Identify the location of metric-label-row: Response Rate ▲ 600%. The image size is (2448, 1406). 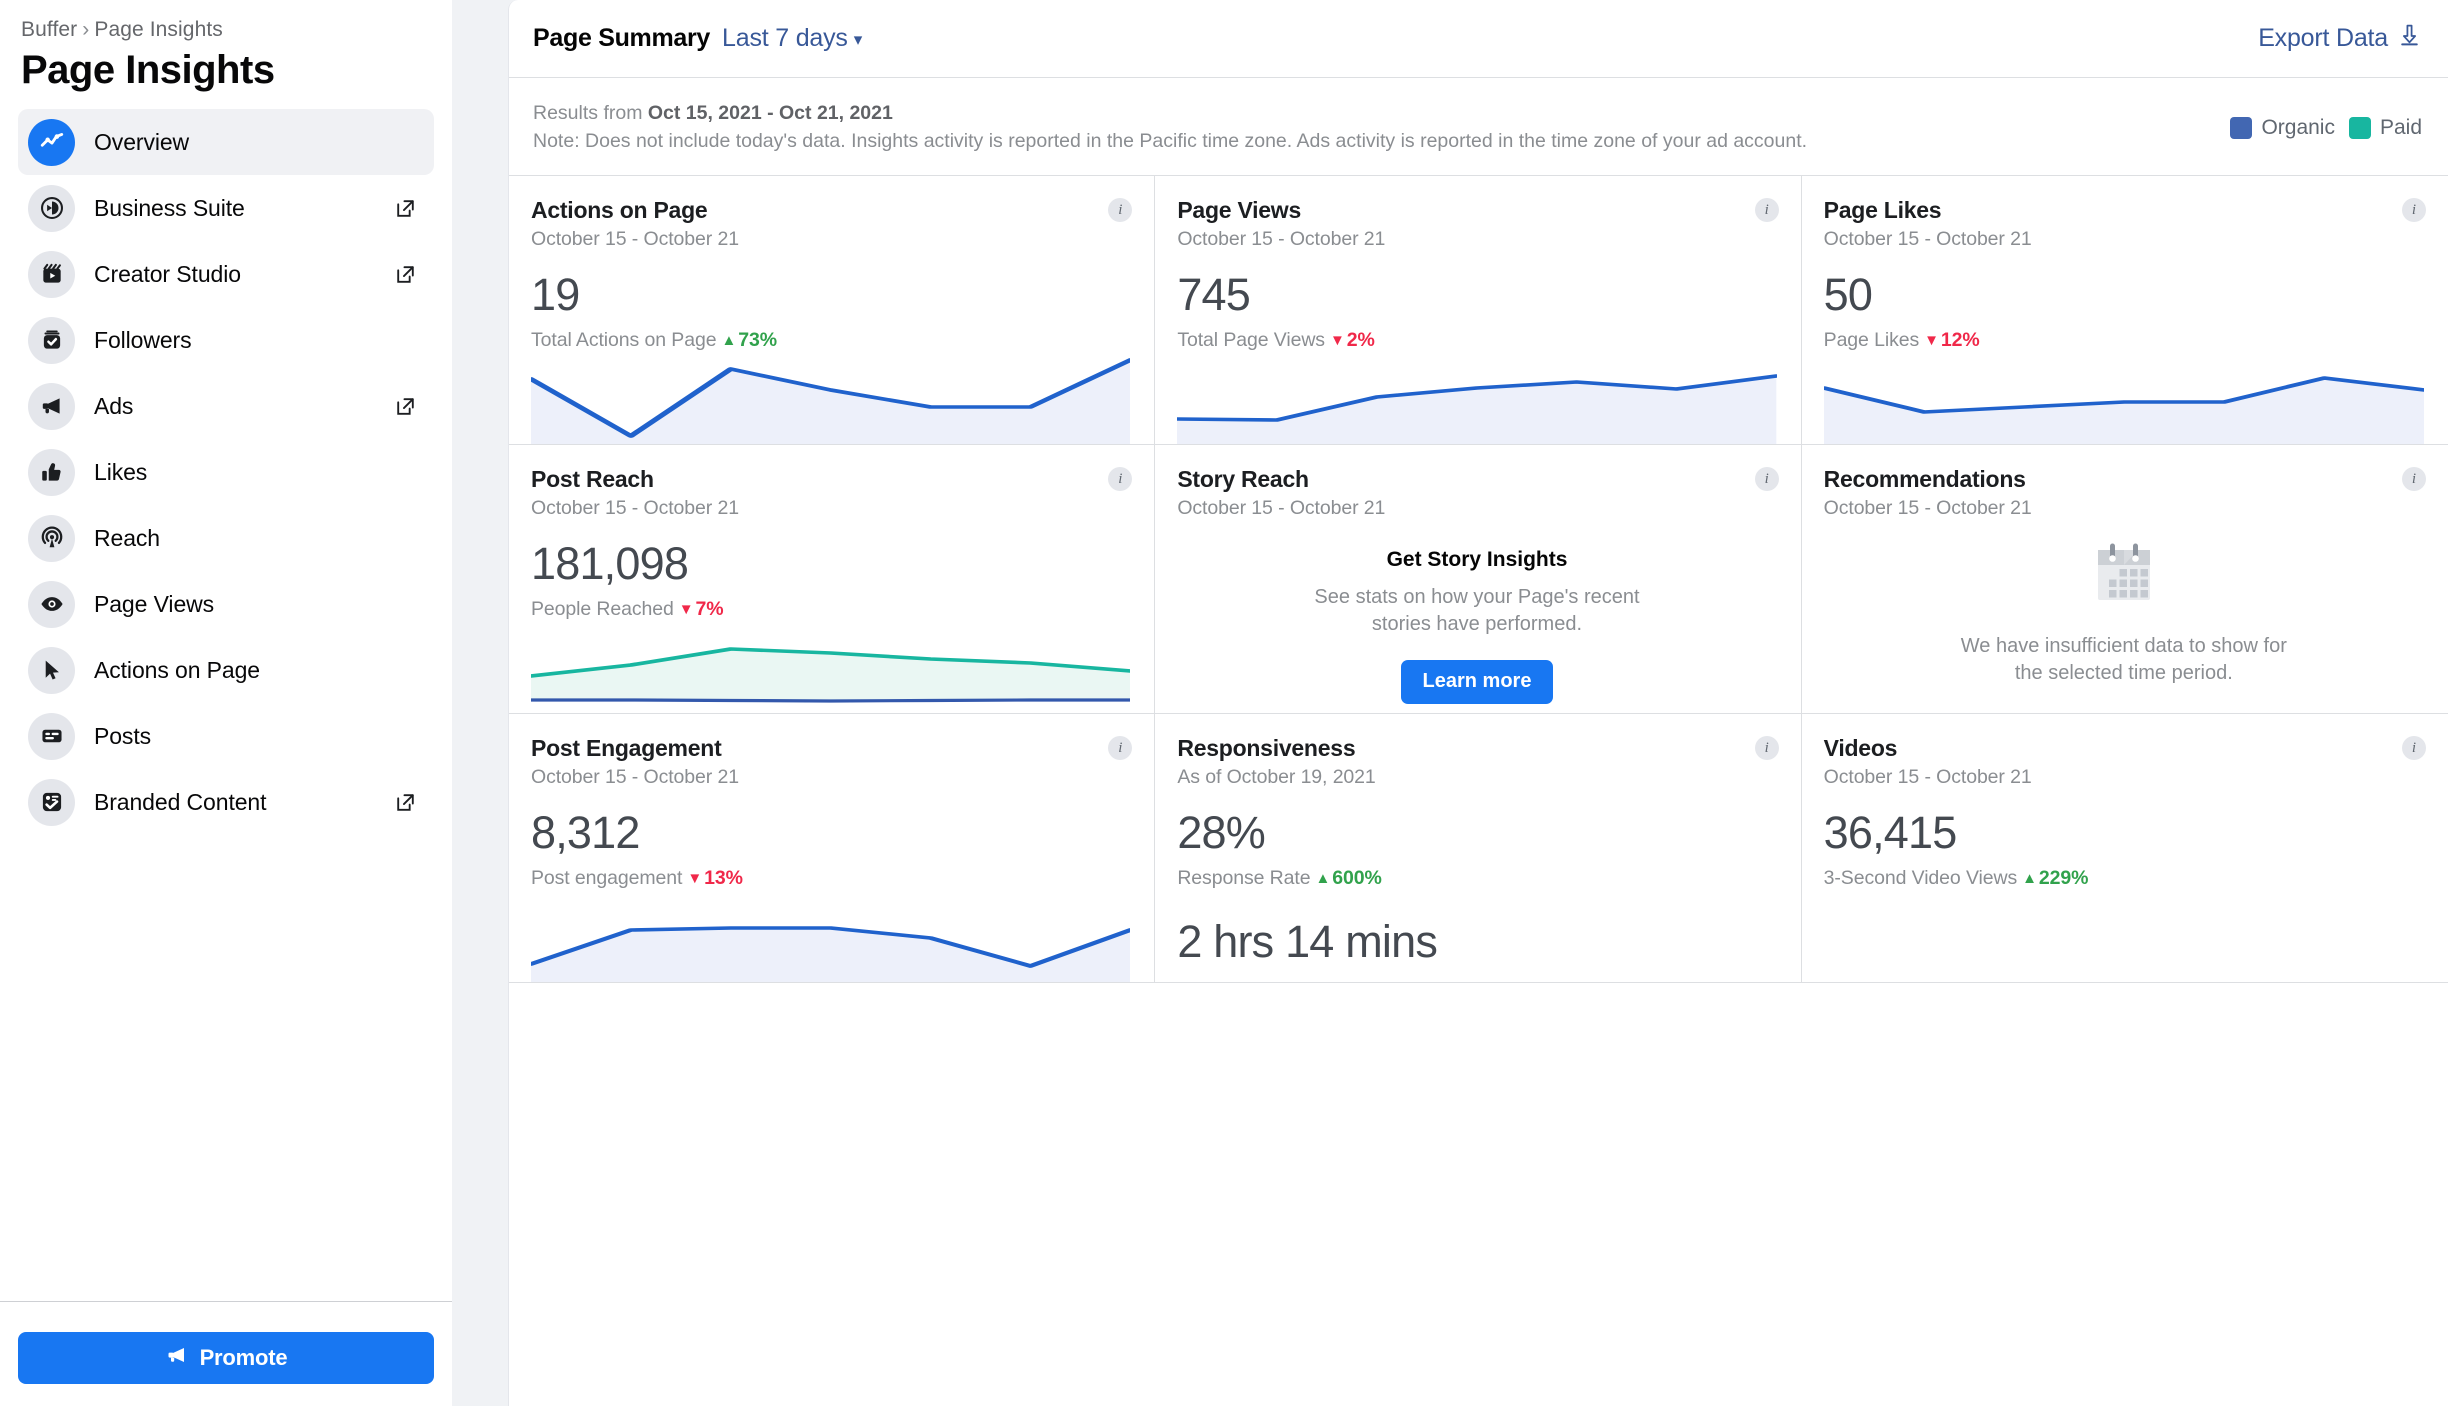
(1476, 878).